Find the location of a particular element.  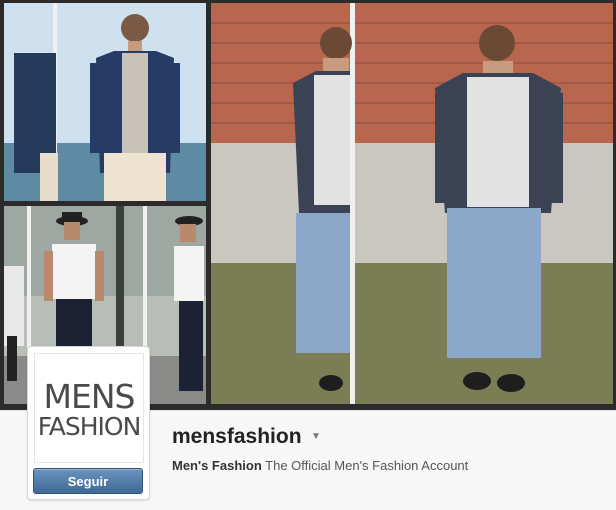

avatar: MENS FASHION is located at coordinates (89, 408).